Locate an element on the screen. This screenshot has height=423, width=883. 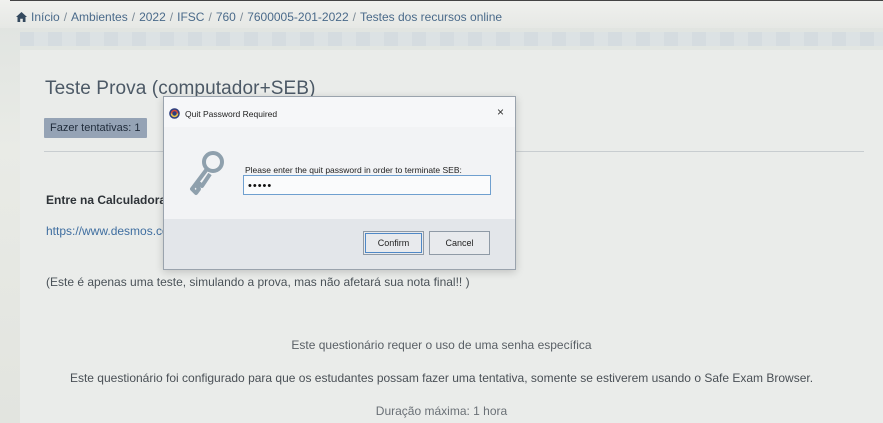
breadcrumb-item-testes: Testes dos recursos online is located at coordinates (431, 17).